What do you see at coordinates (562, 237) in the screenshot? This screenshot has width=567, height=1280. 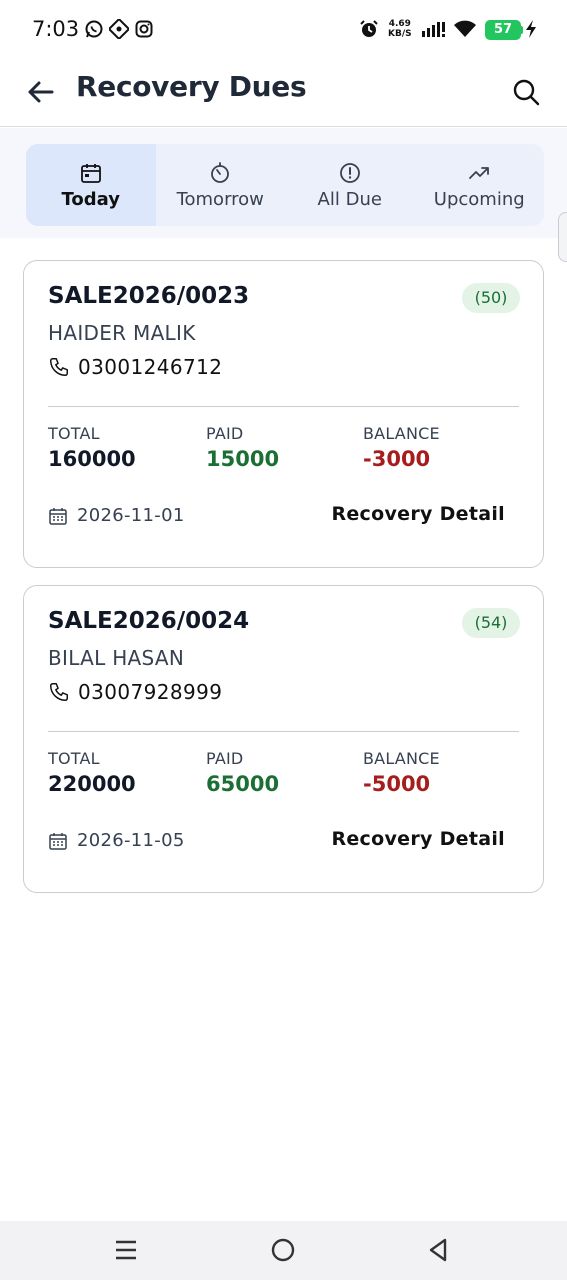 I see `scroll-handle` at bounding box center [562, 237].